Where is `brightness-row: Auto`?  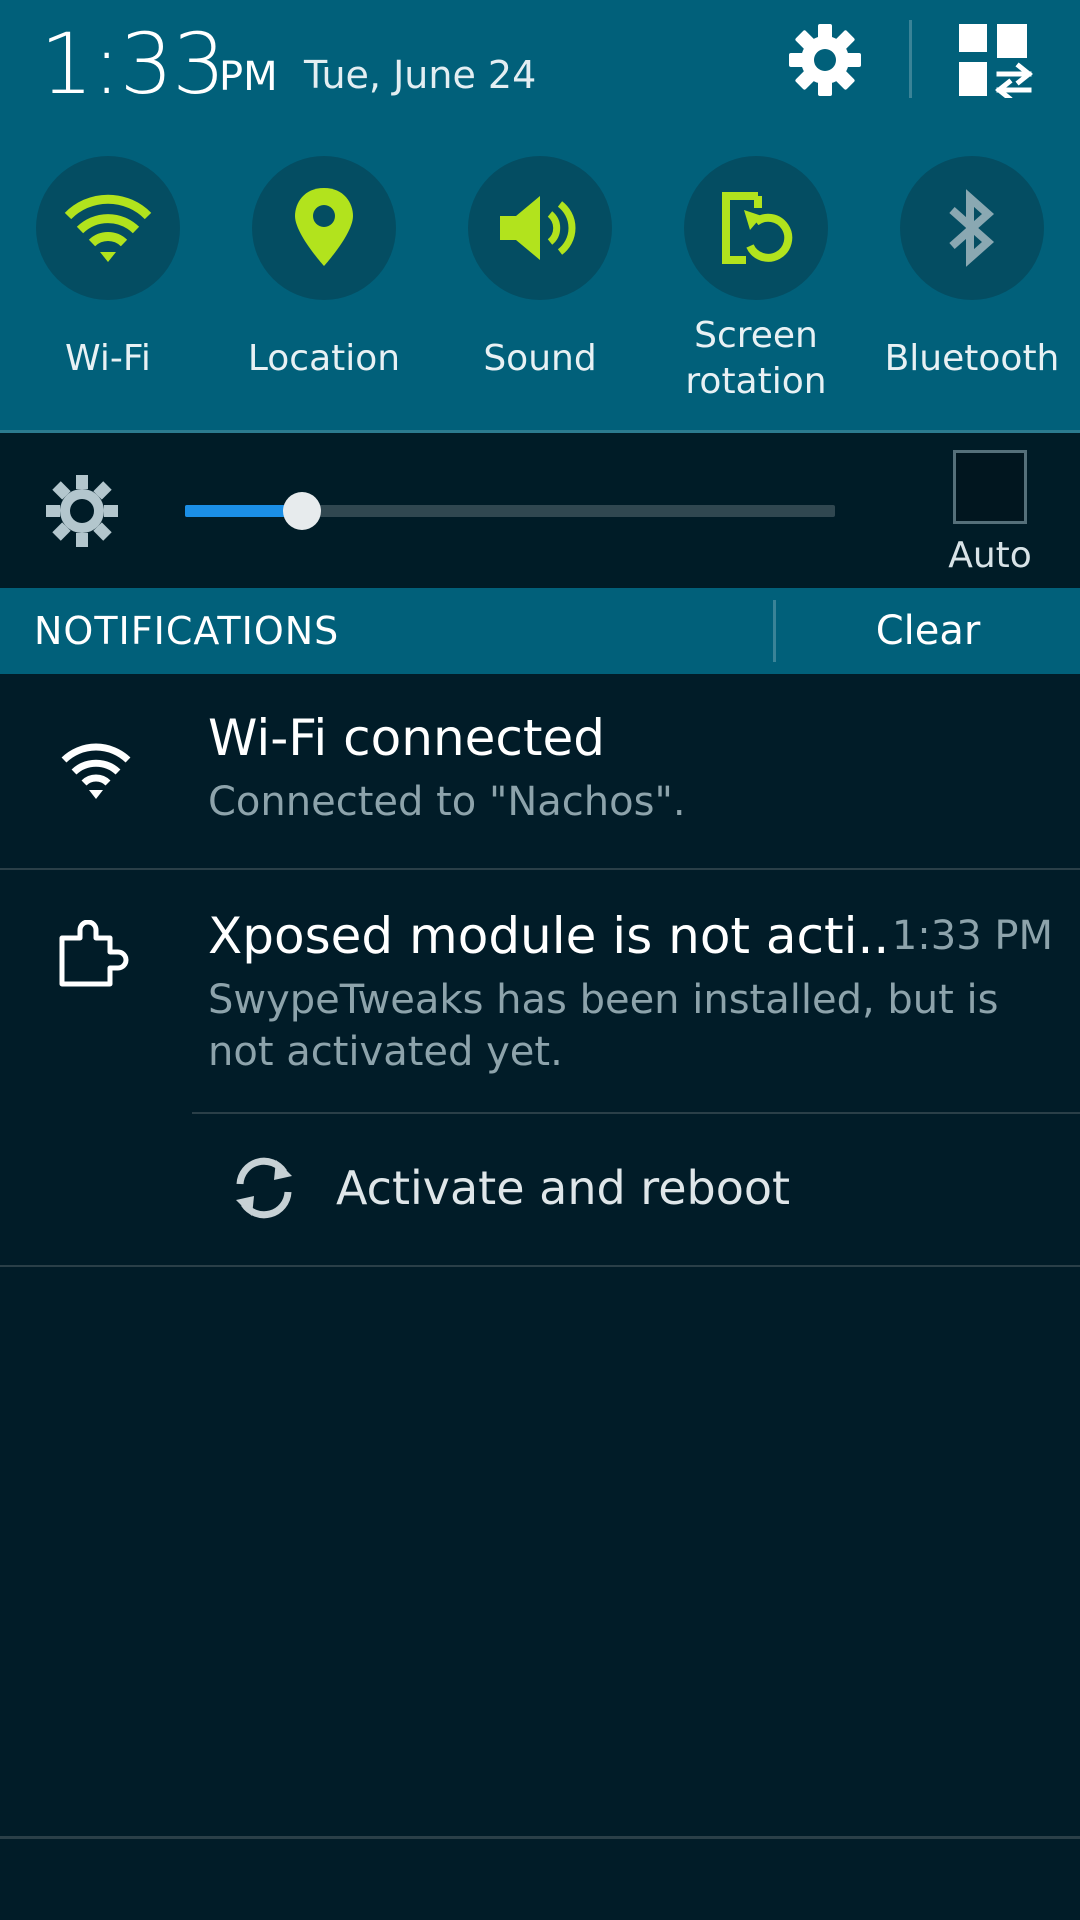 brightness-row: Auto is located at coordinates (540, 510).